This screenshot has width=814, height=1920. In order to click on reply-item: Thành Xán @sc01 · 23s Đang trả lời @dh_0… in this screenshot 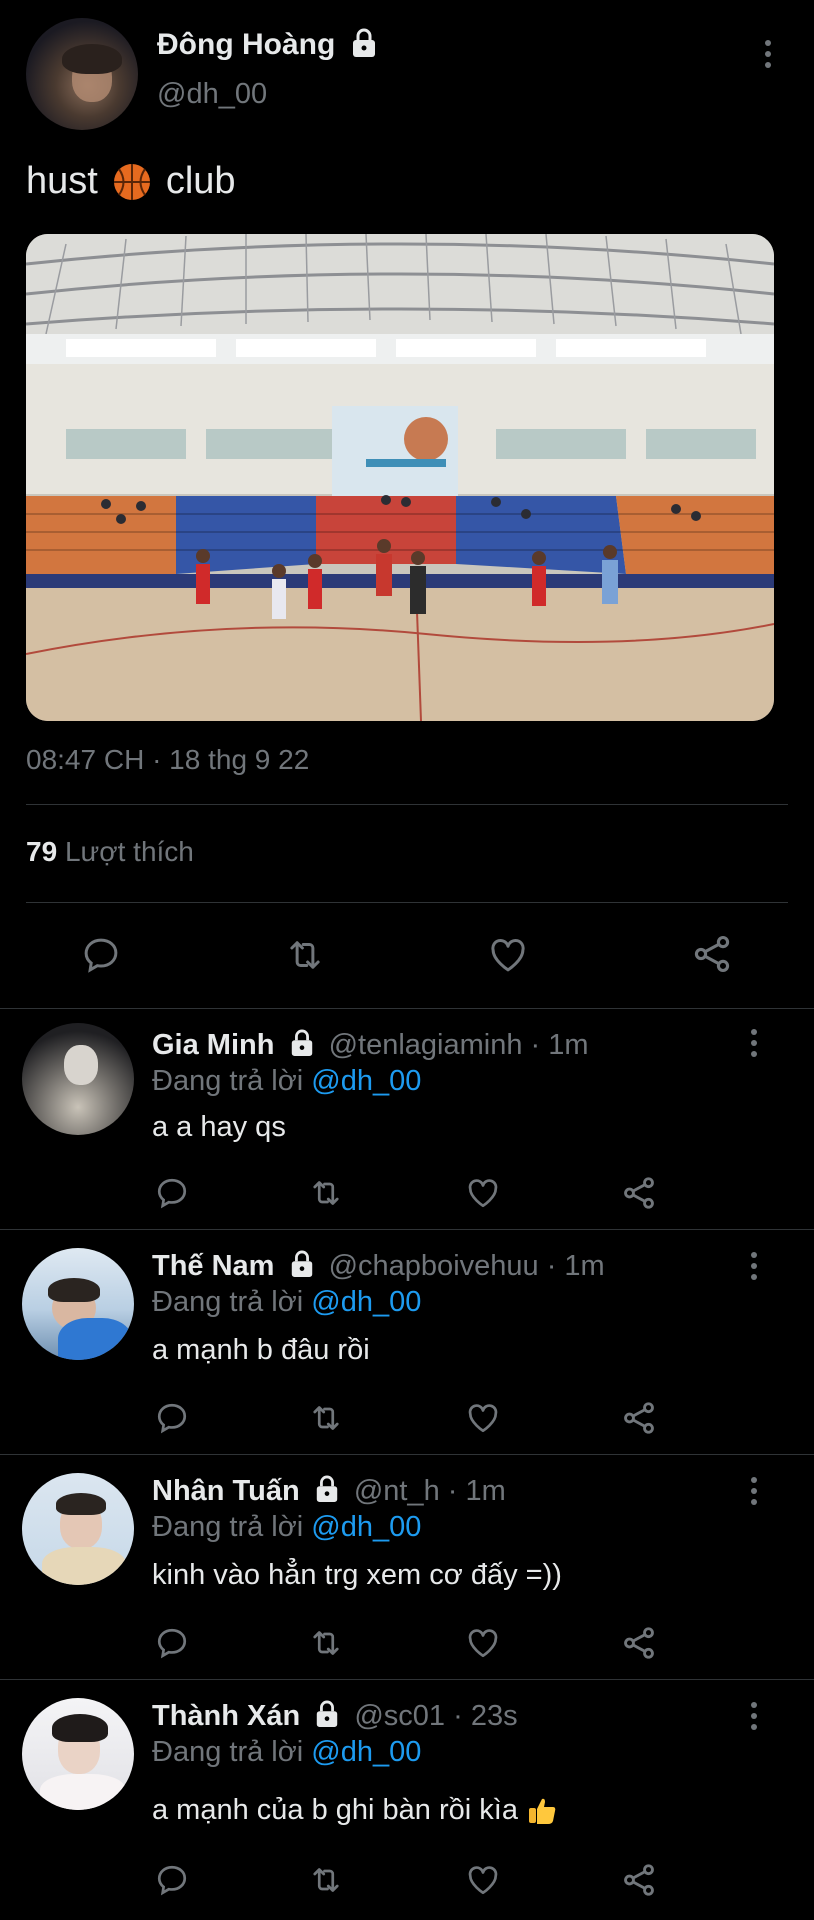, I will do `click(407, 1800)`.